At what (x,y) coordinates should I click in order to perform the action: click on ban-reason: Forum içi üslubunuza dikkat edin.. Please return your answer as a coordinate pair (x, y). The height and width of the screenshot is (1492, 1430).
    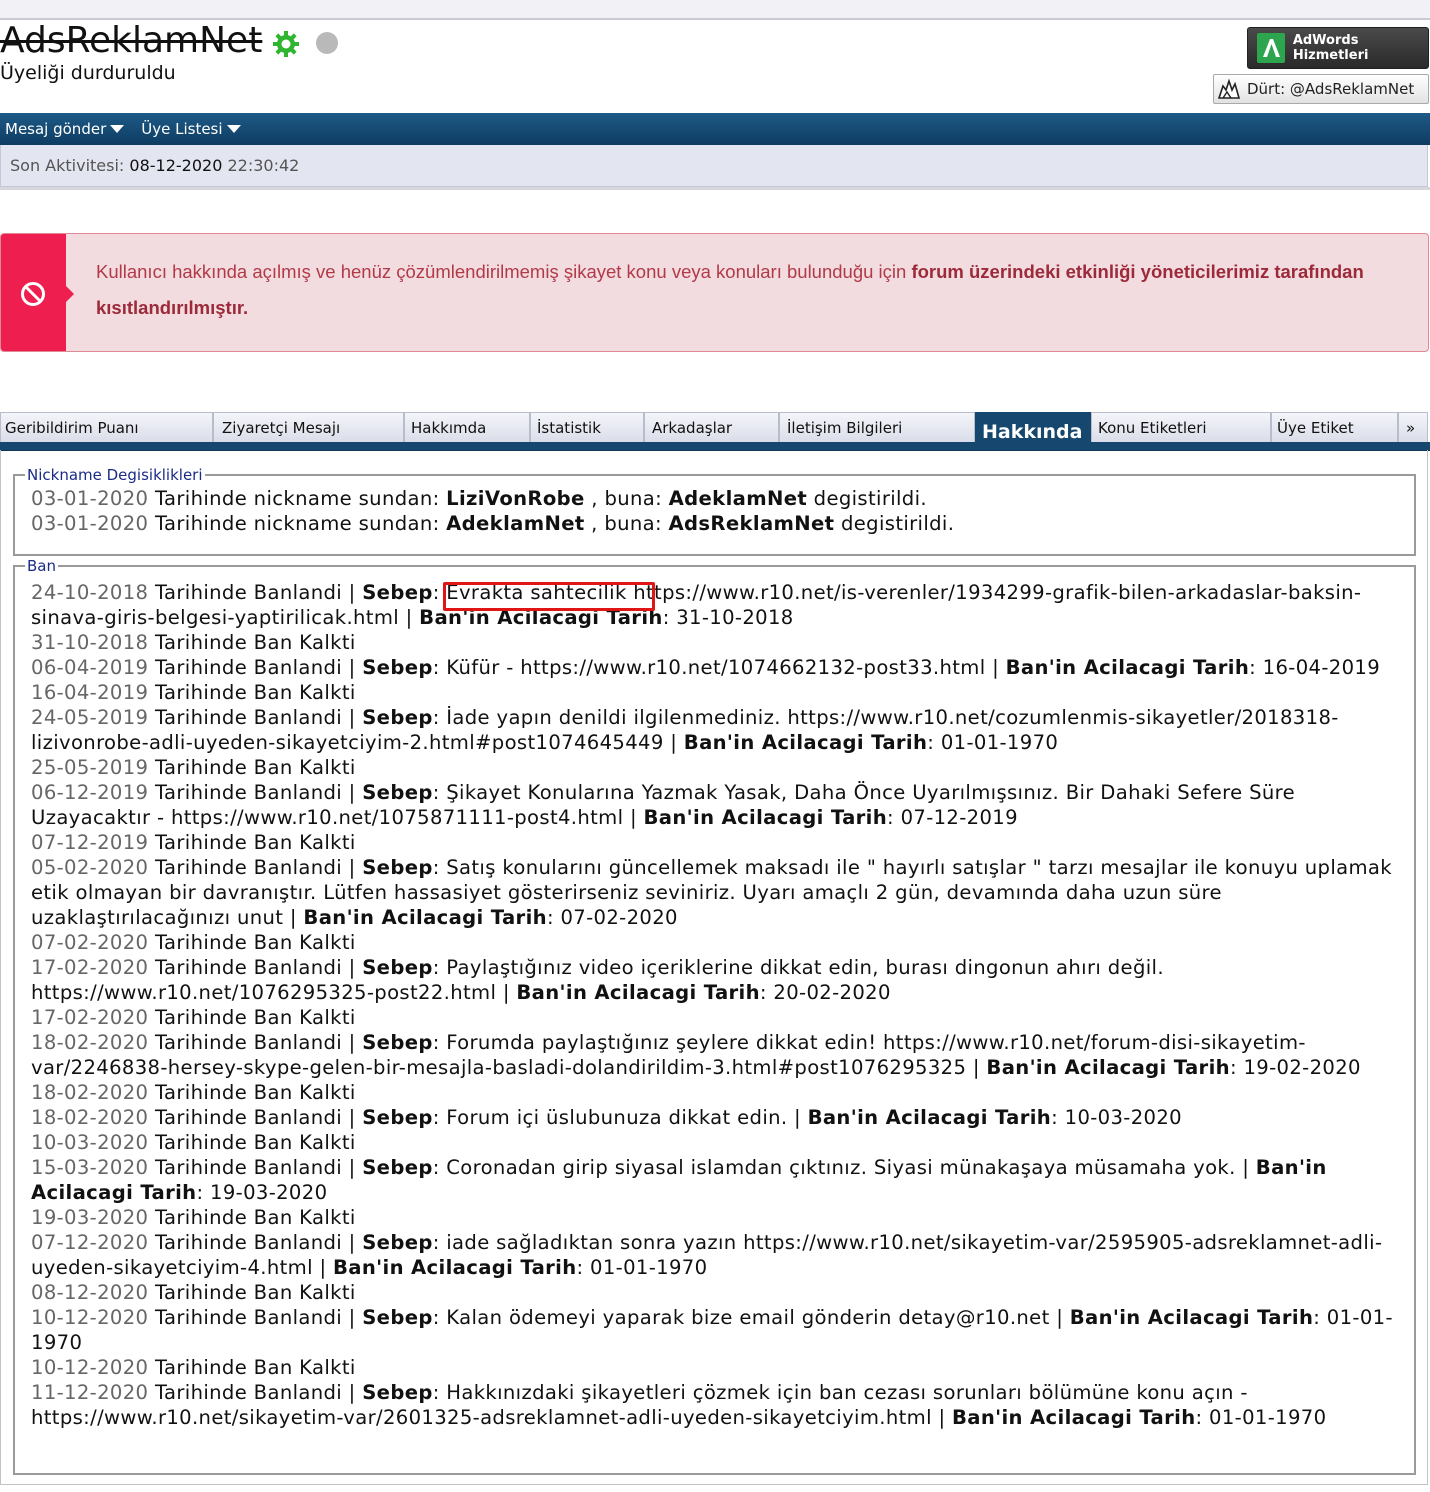
    Looking at the image, I should click on (617, 1117).